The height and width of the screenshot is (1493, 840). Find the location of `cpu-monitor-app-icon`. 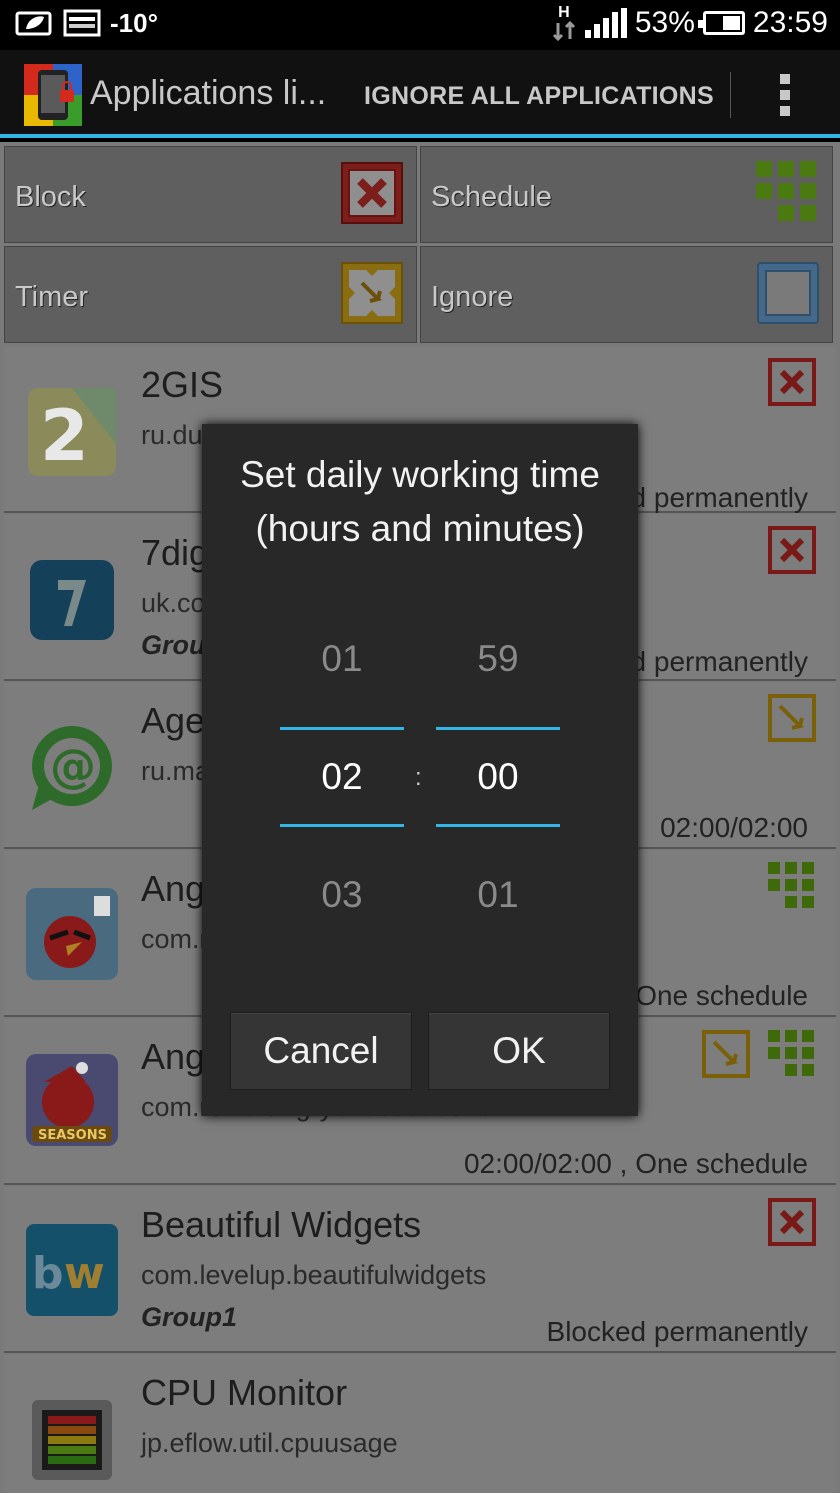

cpu-monitor-app-icon is located at coordinates (72, 1440).